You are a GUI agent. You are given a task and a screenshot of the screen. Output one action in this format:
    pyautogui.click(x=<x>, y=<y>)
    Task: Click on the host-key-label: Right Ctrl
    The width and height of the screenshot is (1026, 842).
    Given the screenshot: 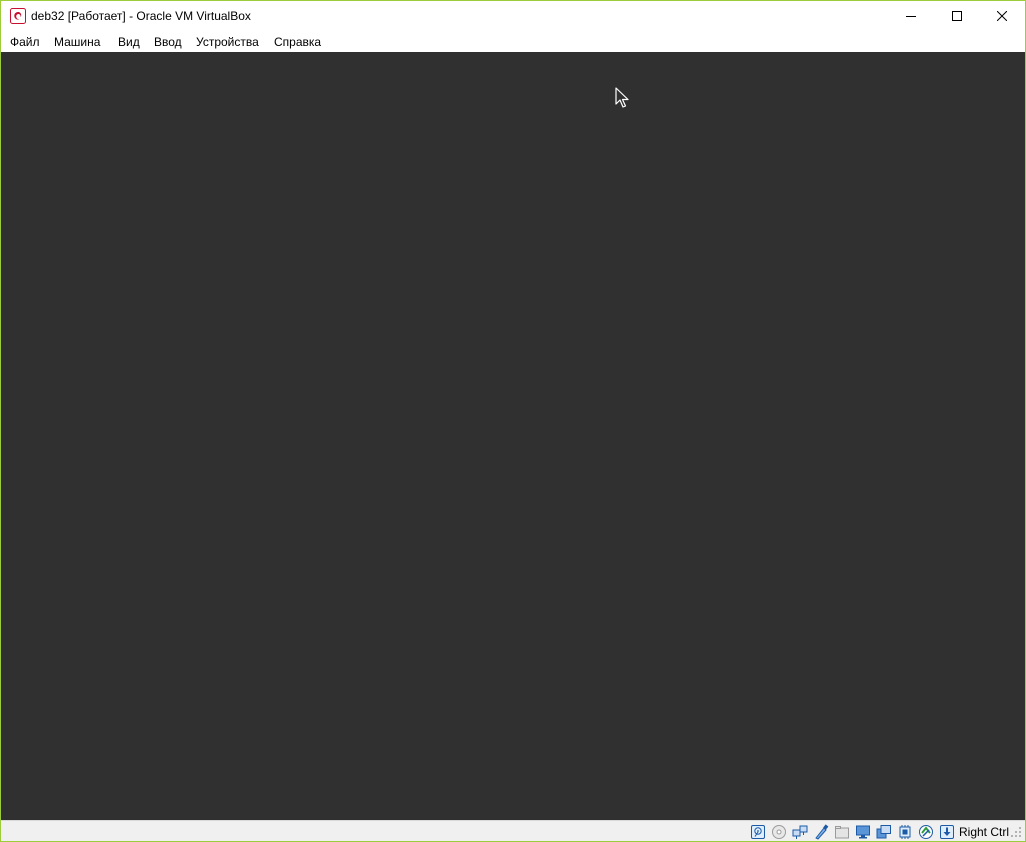 What is the action you would take?
    pyautogui.click(x=984, y=832)
    